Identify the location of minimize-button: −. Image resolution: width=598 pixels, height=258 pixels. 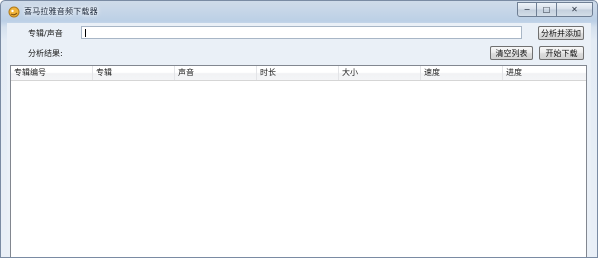
(527, 9).